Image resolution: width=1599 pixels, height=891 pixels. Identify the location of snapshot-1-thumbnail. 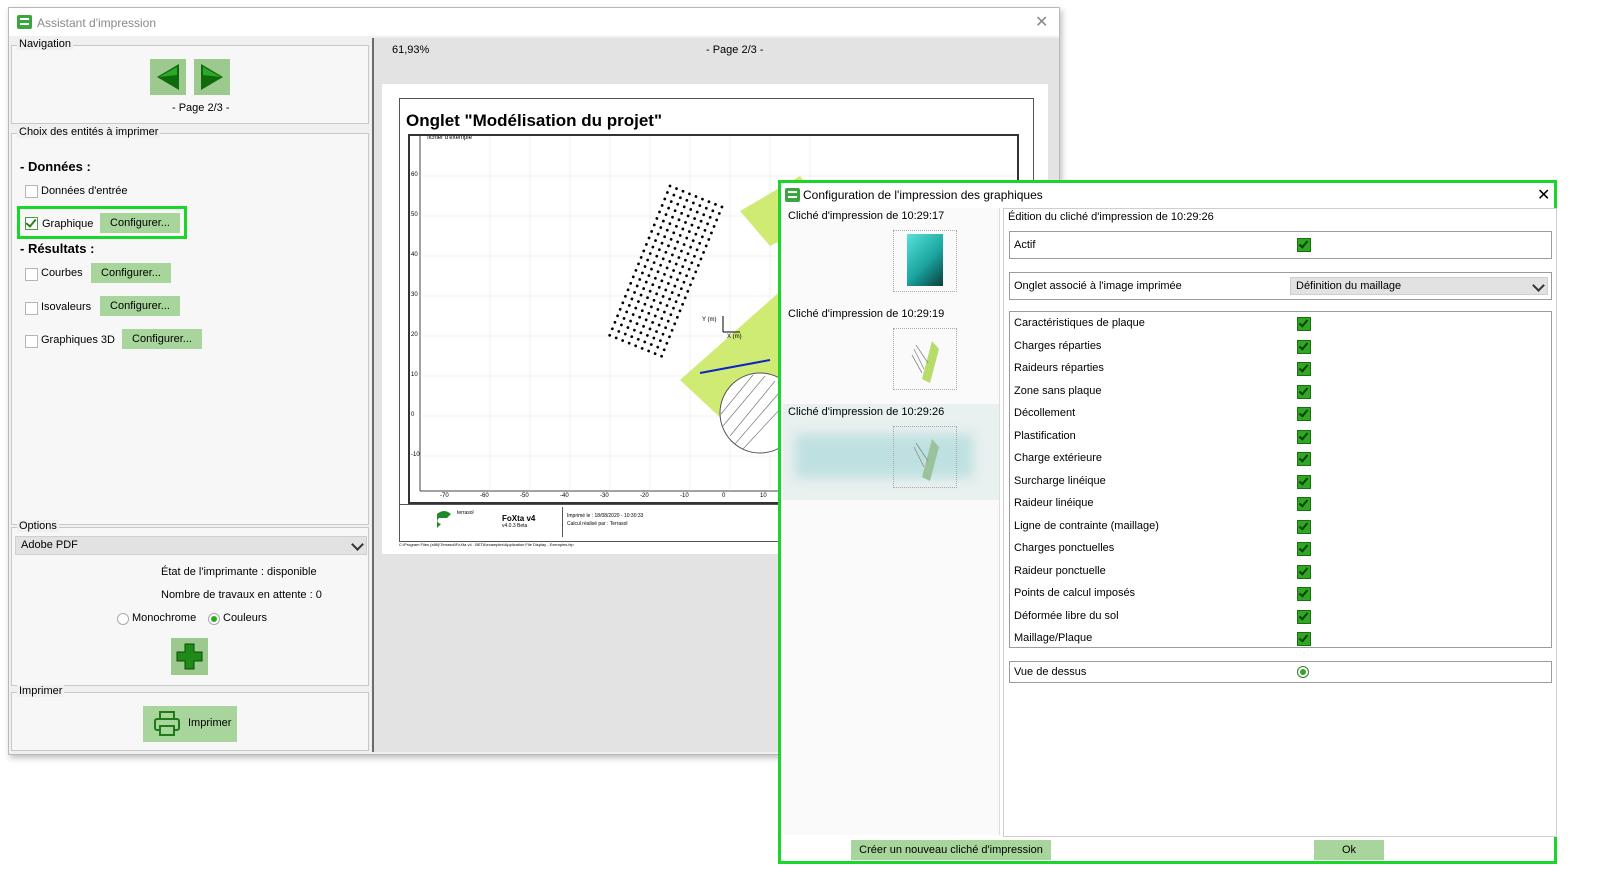
(925, 261).